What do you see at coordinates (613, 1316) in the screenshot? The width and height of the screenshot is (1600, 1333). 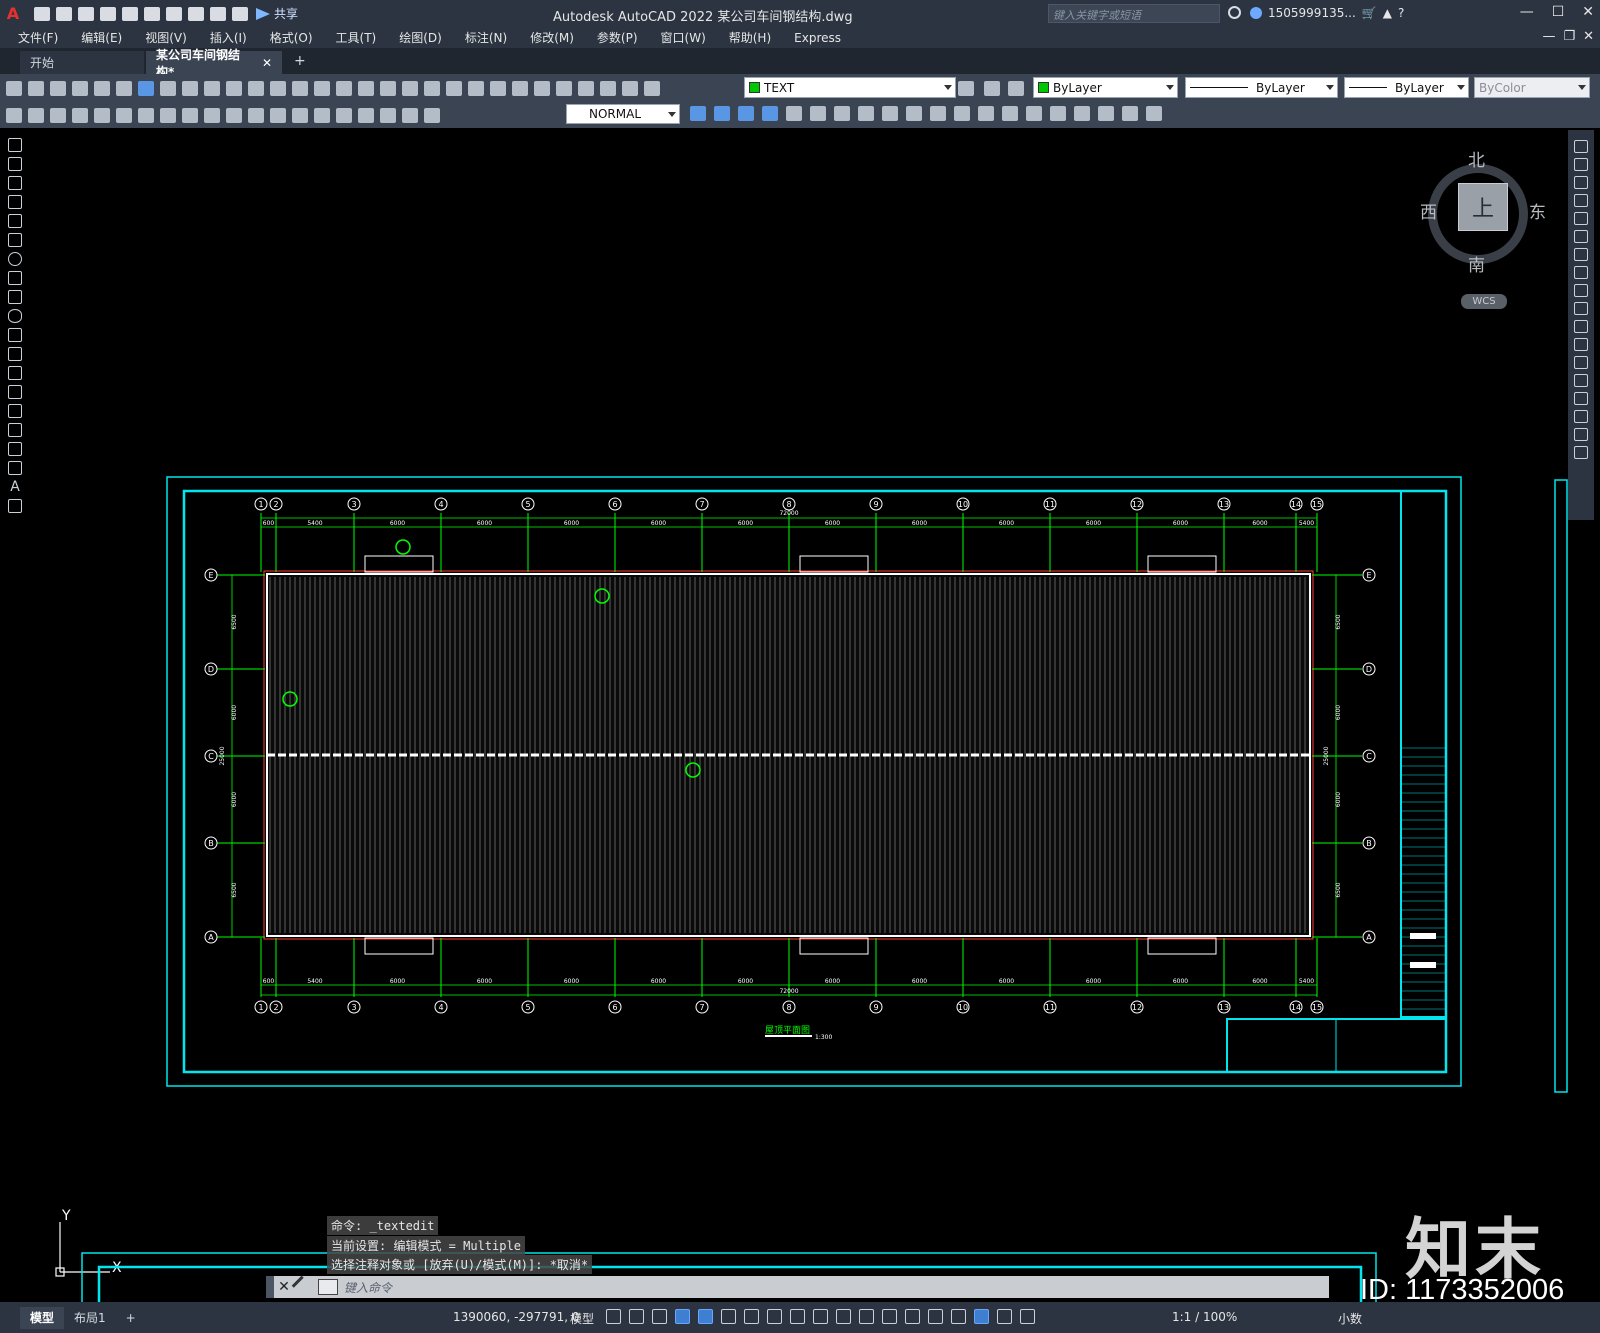 I see `grid-icon` at bounding box center [613, 1316].